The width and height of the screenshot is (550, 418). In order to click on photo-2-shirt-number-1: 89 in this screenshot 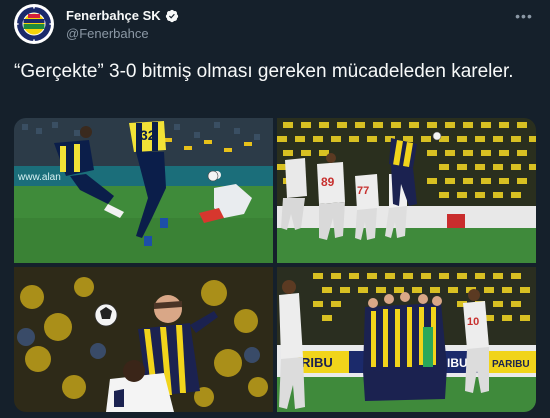, I will do `click(328, 182)`.